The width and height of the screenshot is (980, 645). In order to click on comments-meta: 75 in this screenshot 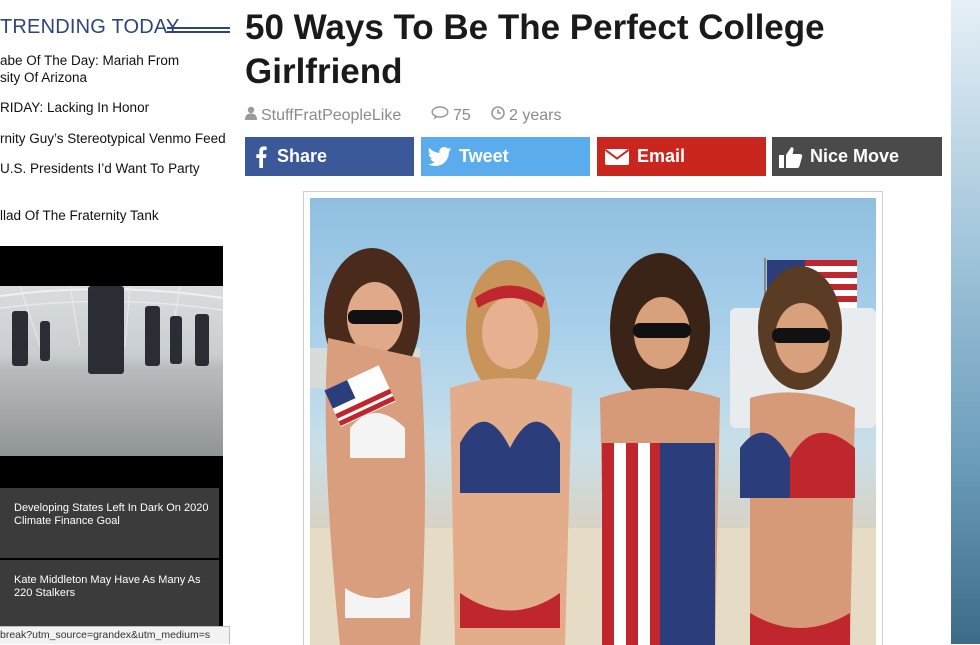, I will do `click(451, 115)`.